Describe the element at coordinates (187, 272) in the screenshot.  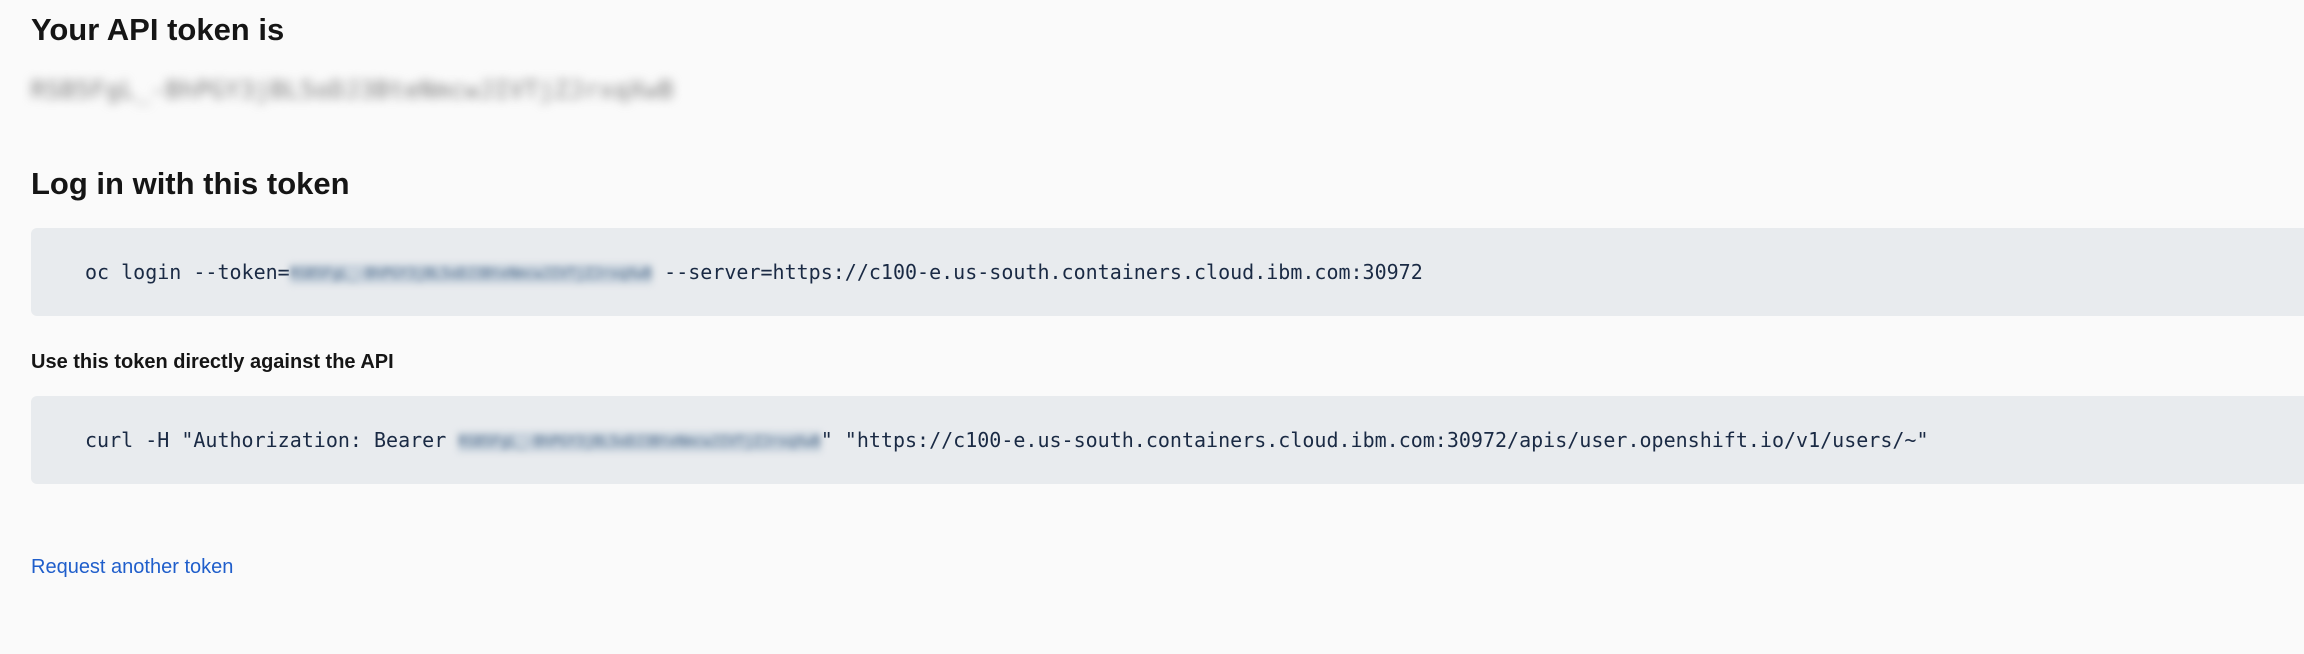
I see `login-command-prefix: oc login --token=` at that location.